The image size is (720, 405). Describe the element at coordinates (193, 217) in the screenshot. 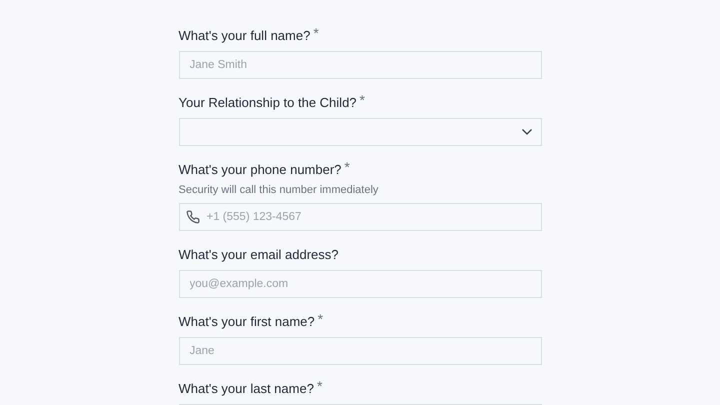

I see `phone-icon` at that location.